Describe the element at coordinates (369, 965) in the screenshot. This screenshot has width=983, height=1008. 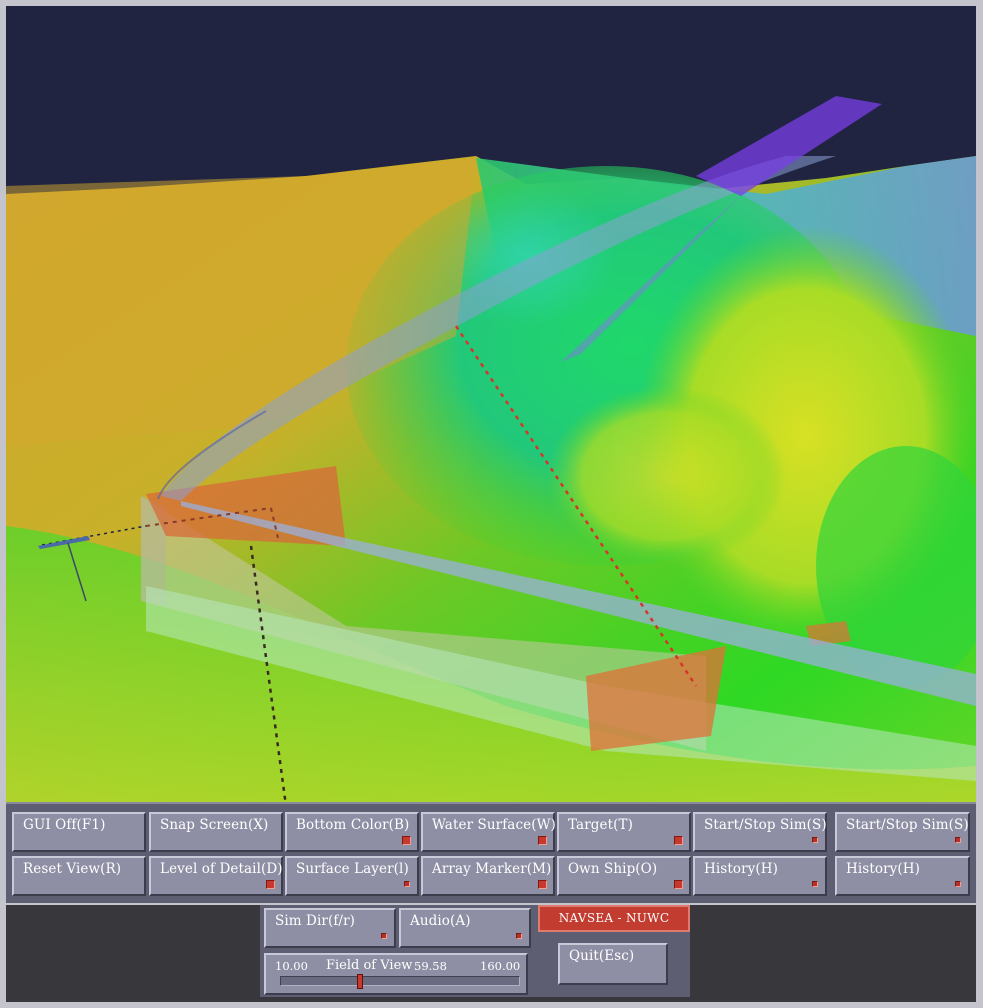
I see `fov-title: Field of View` at that location.